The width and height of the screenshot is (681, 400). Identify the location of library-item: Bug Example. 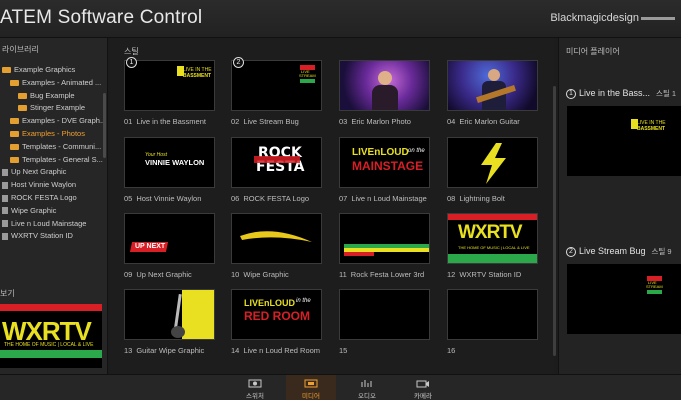
(46, 96).